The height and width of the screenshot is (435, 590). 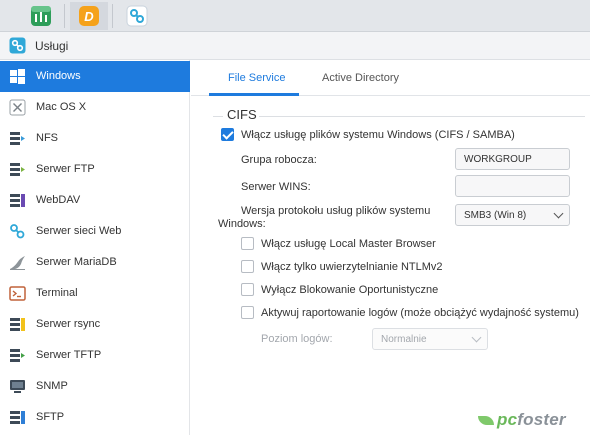 What do you see at coordinates (541, 419) in the screenshot?
I see `watermark-suffix: foster` at bounding box center [541, 419].